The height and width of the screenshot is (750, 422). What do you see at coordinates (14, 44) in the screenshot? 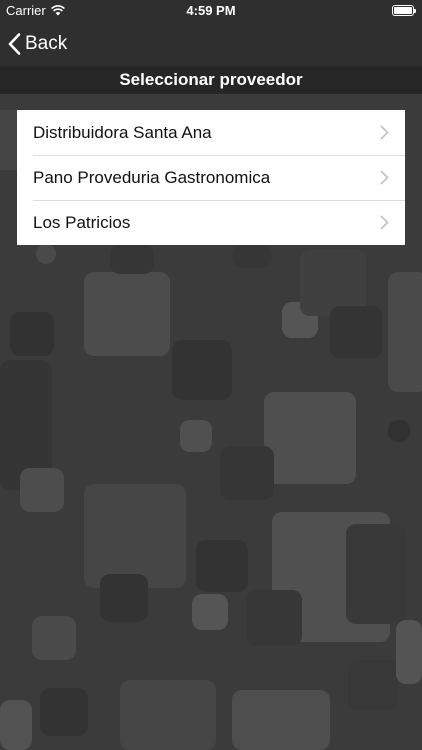
I see `chevron-left-icon` at bounding box center [14, 44].